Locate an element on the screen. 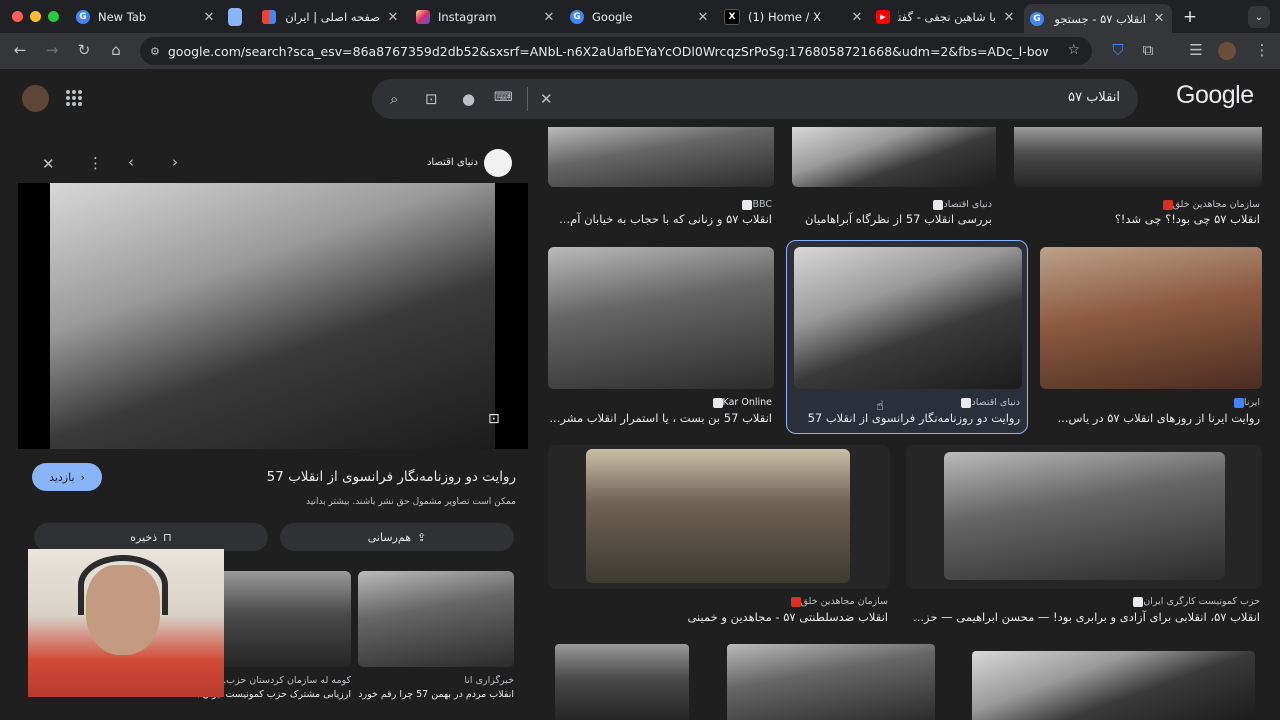  close-window-button is located at coordinates (17, 16).